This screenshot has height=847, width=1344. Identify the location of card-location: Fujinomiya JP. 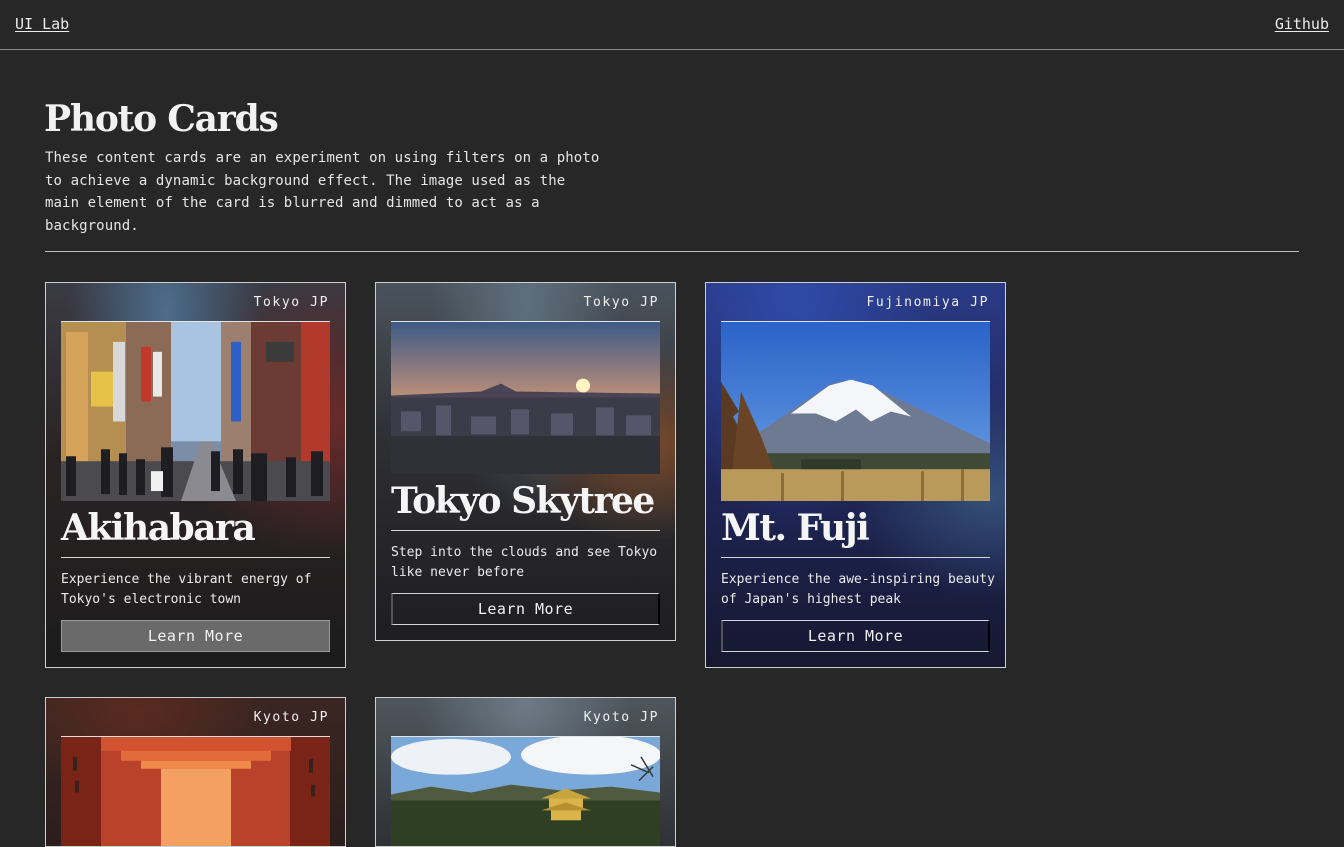
(927, 302).